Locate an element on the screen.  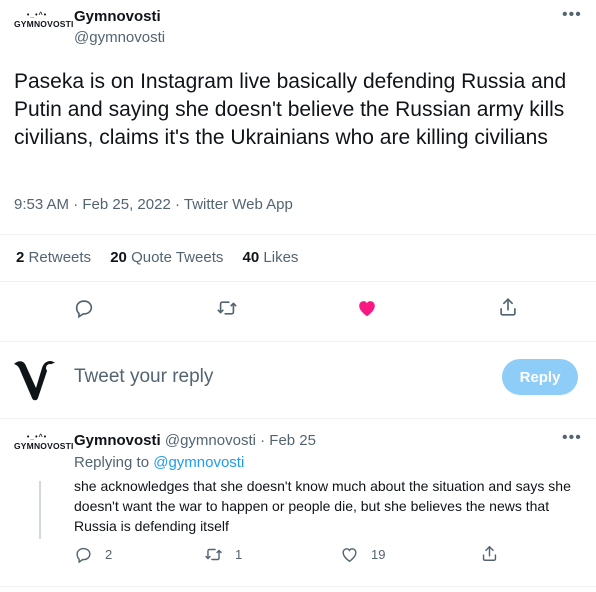
retweets-stat: 2 Retweets is located at coordinates (55, 257).